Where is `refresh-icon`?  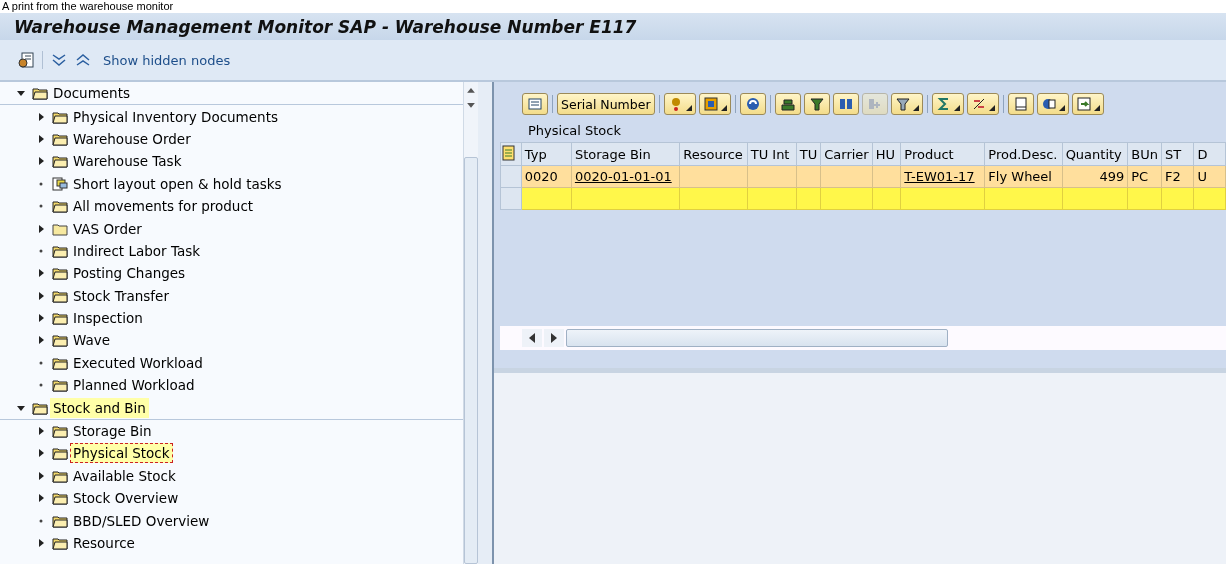 refresh-icon is located at coordinates (752, 104).